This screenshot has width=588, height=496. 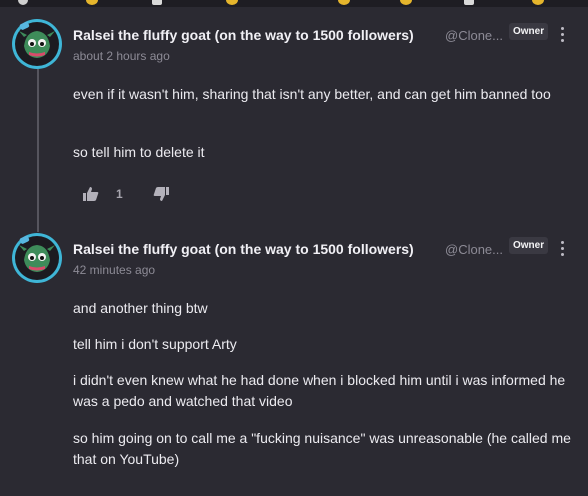 I want to click on comment-paragraph: and another thing btw, so click(x=140, y=308).